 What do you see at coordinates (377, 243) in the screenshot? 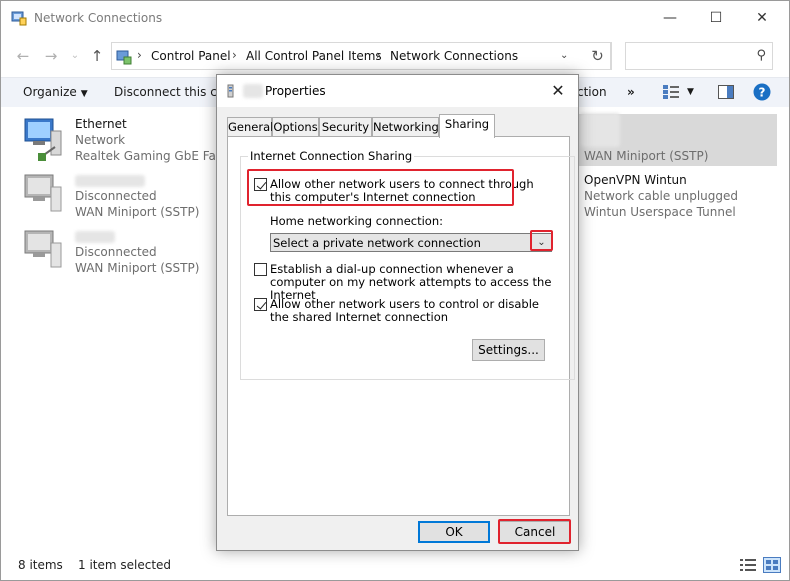
I see `home-networking-value: Select a private network connection` at bounding box center [377, 243].